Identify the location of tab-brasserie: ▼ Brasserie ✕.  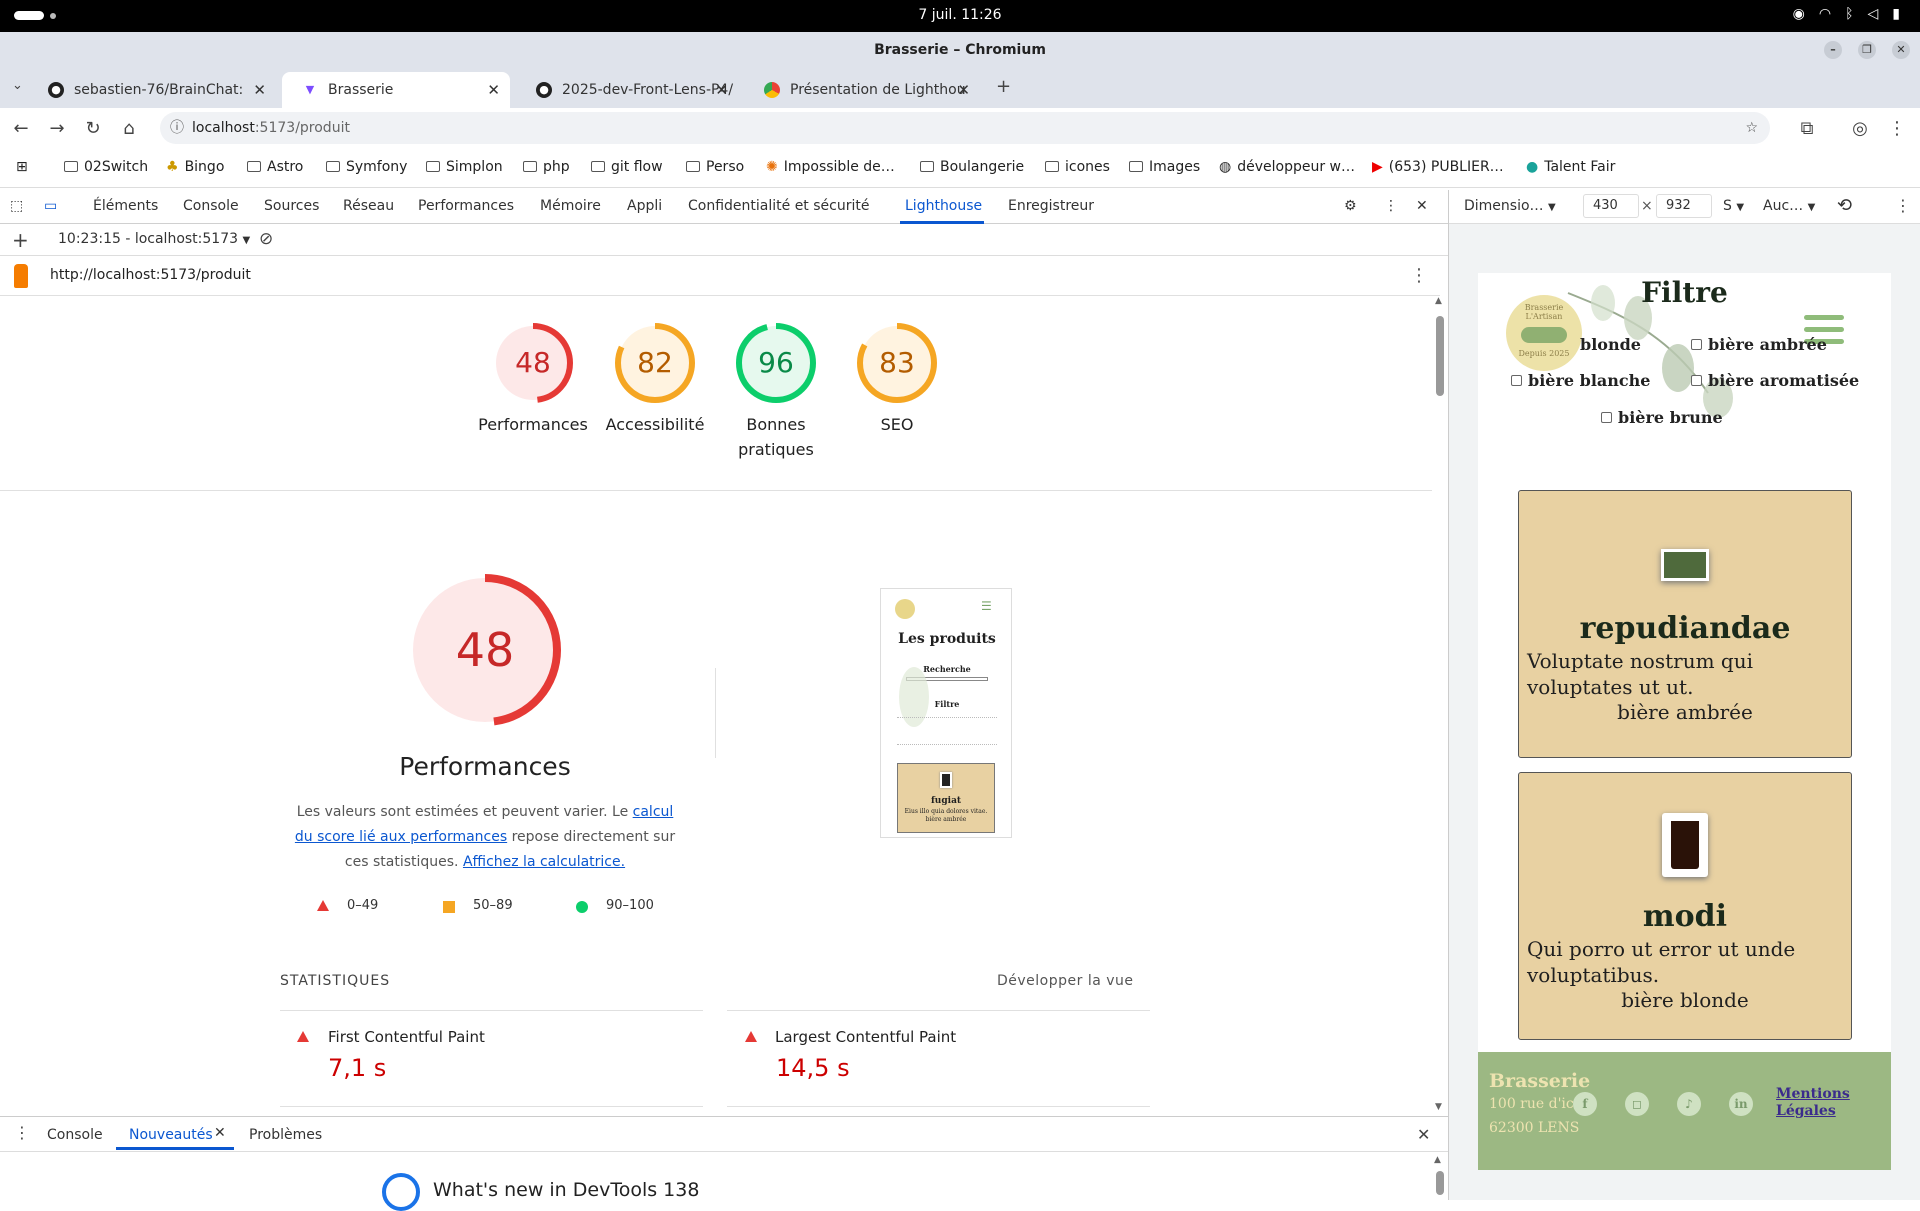
(396, 90).